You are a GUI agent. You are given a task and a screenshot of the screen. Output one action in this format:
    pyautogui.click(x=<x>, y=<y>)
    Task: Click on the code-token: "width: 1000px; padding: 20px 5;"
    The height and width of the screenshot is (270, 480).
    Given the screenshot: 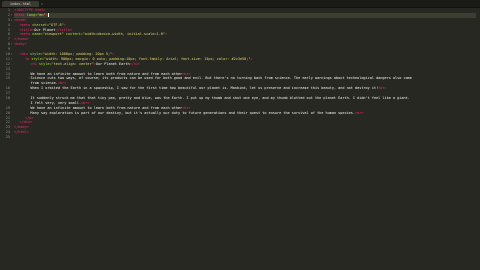 What is the action you would take?
    pyautogui.click(x=77, y=54)
    